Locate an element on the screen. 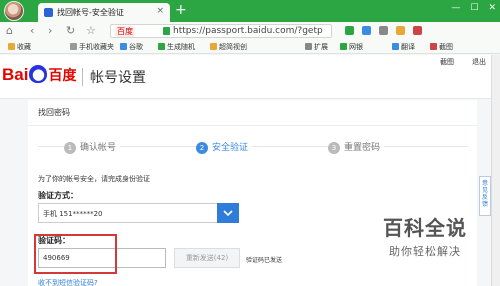  dropdown-button is located at coordinates (228, 213).